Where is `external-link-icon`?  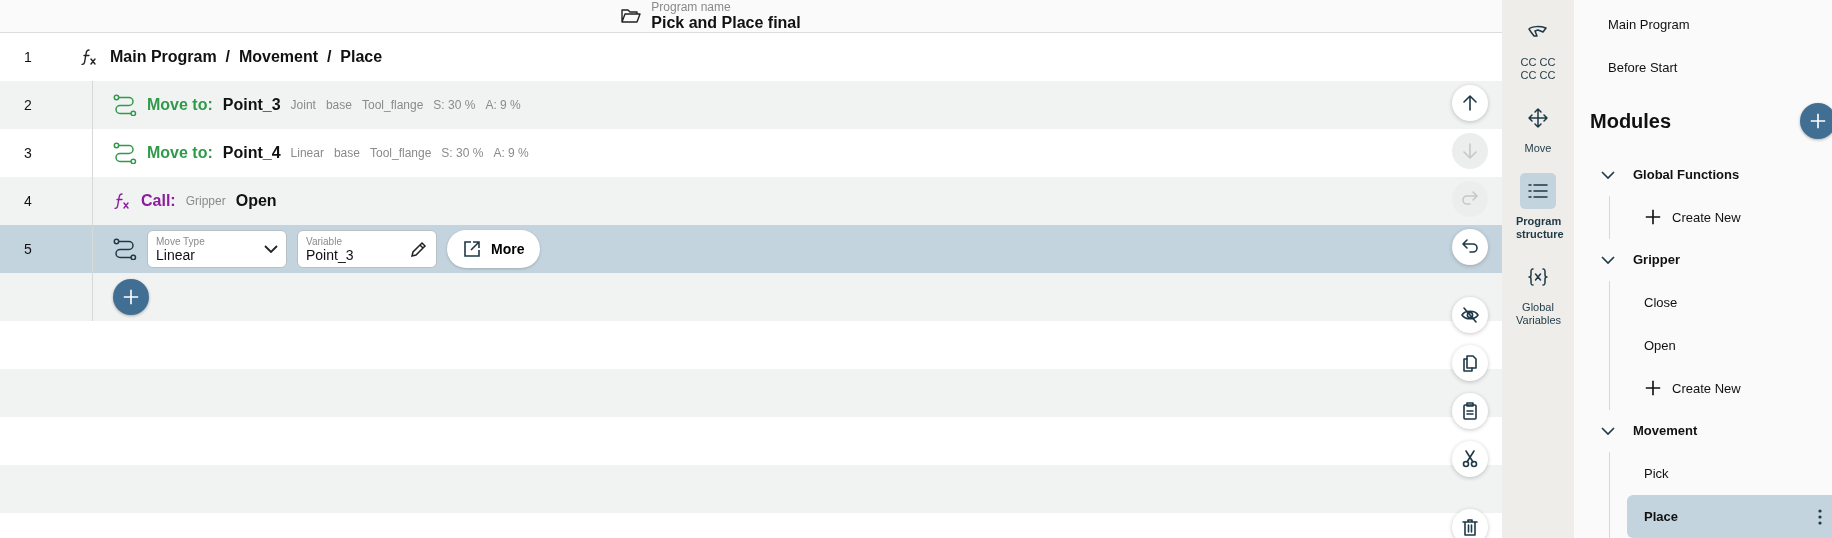
external-link-icon is located at coordinates (472, 249).